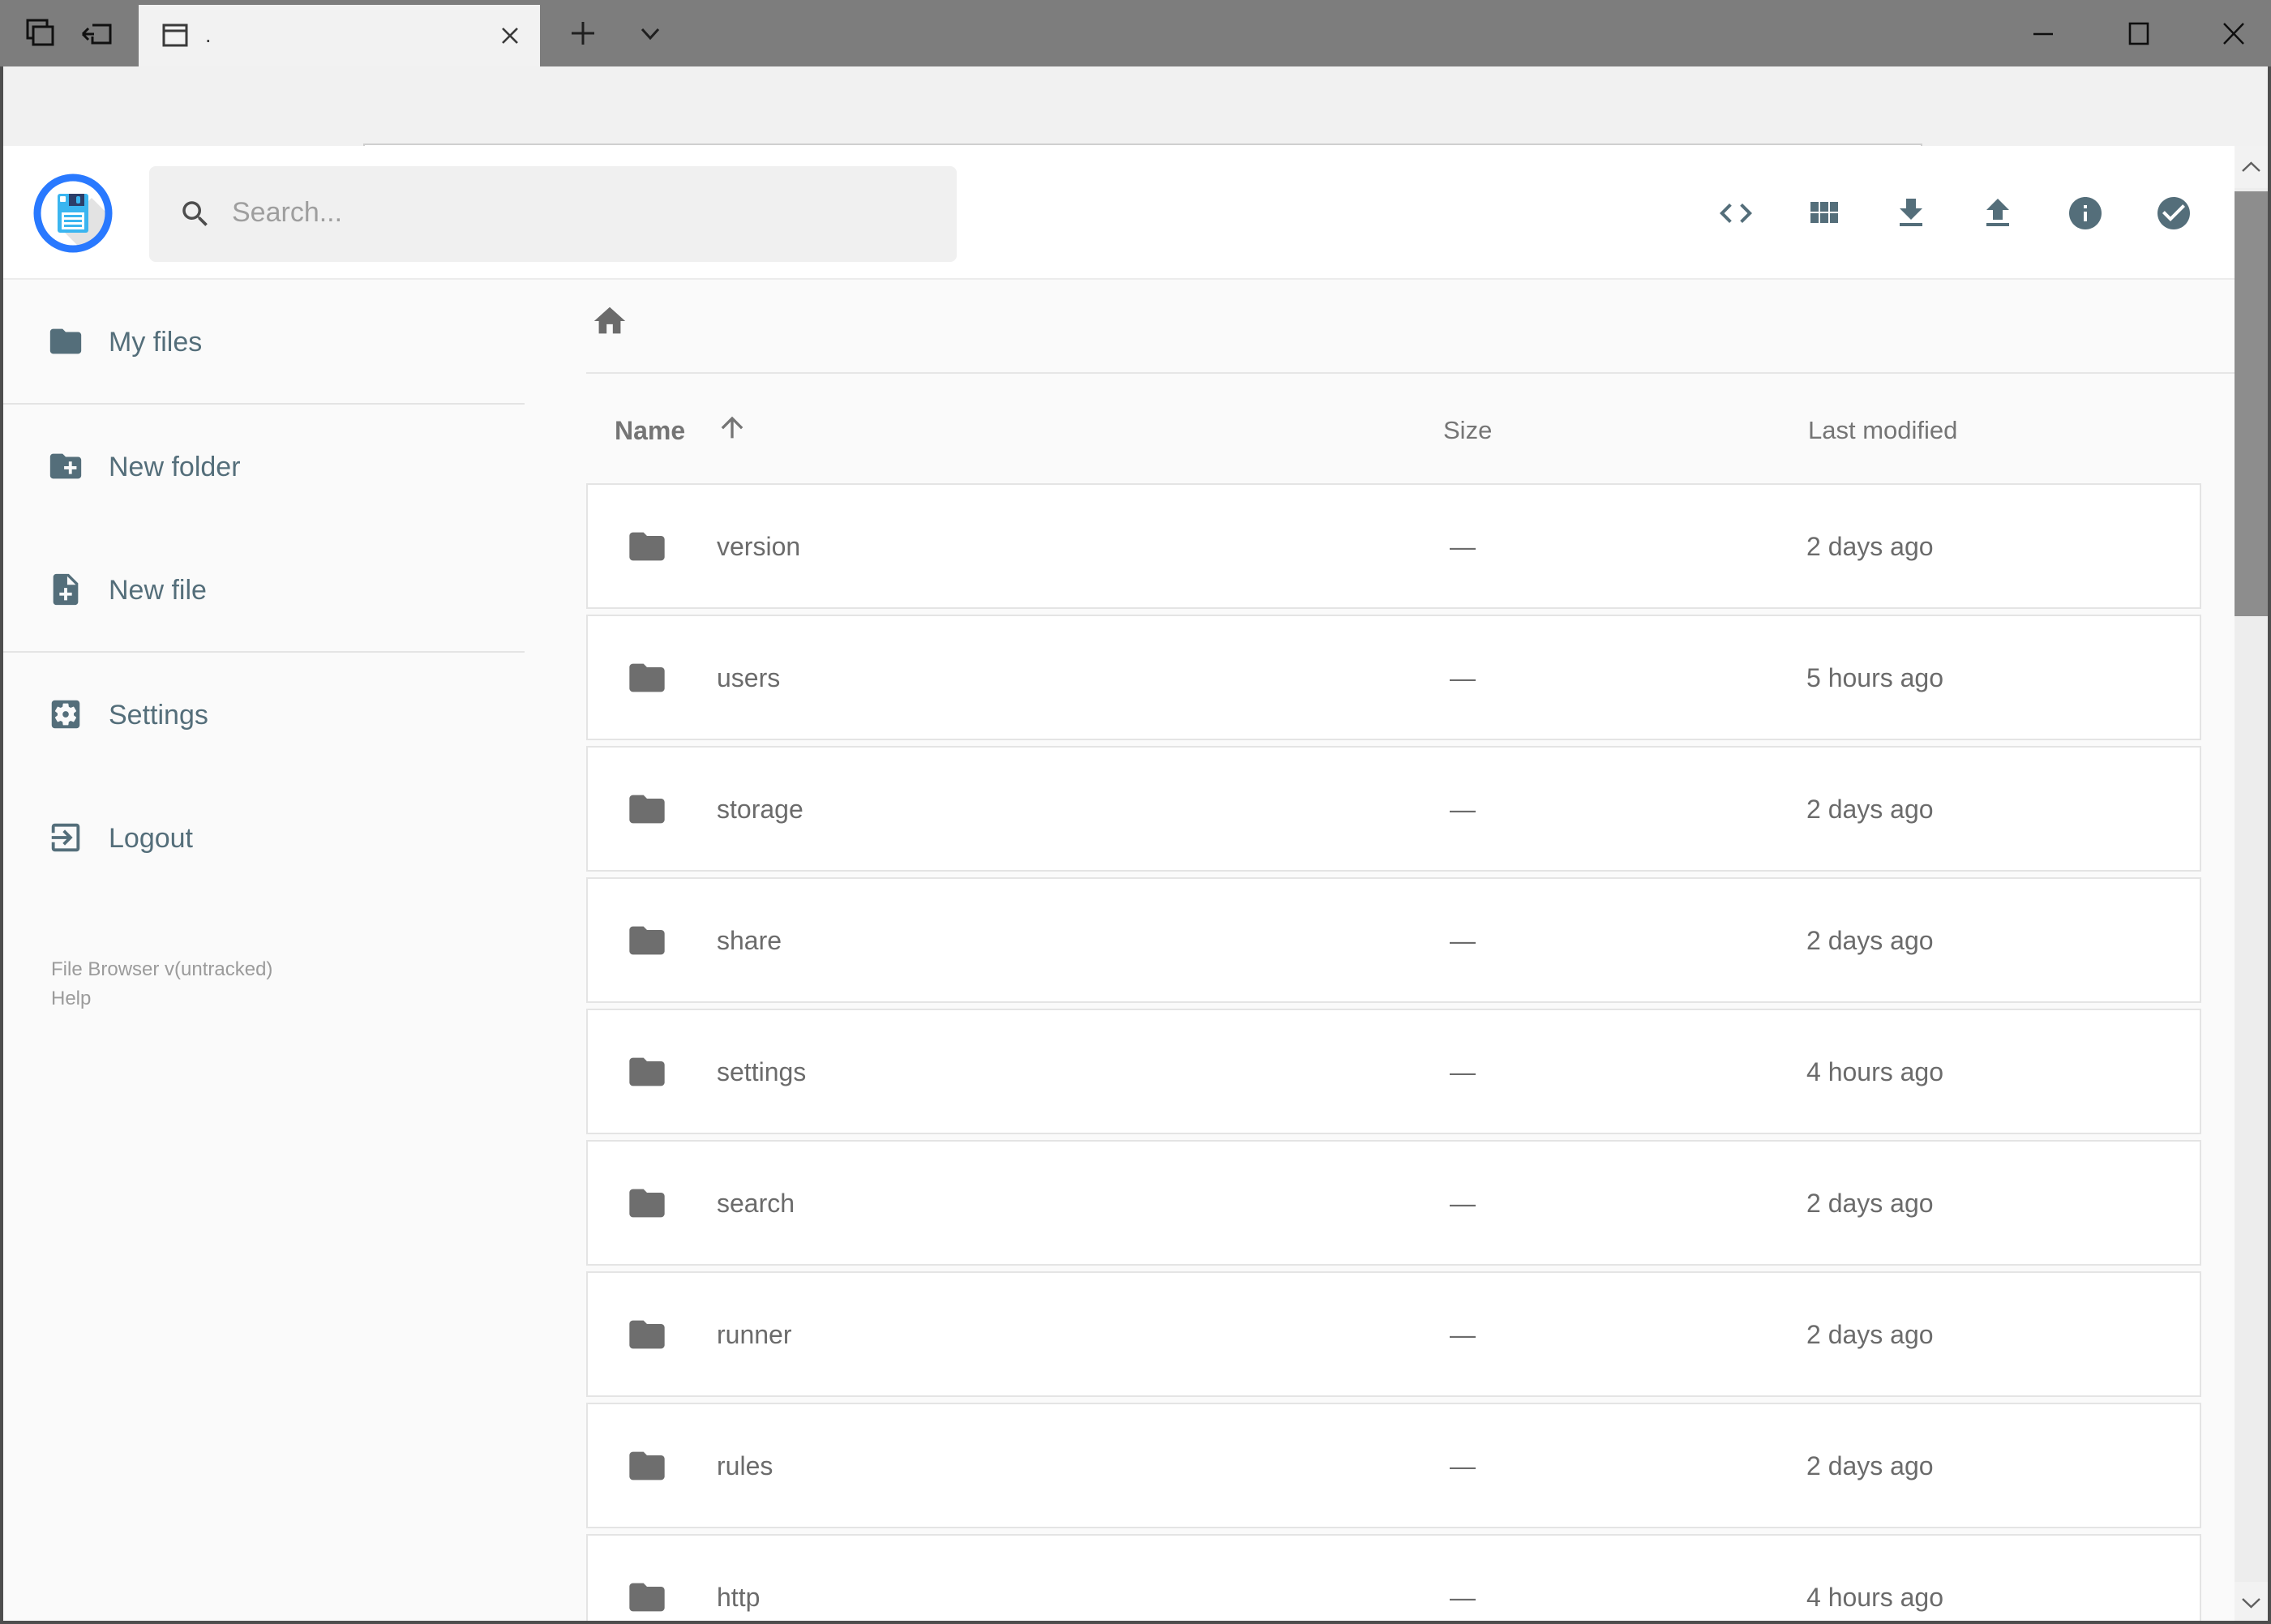  Describe the element at coordinates (1394, 1465) in the screenshot. I see `table-row: rules — 2 days ago` at that location.